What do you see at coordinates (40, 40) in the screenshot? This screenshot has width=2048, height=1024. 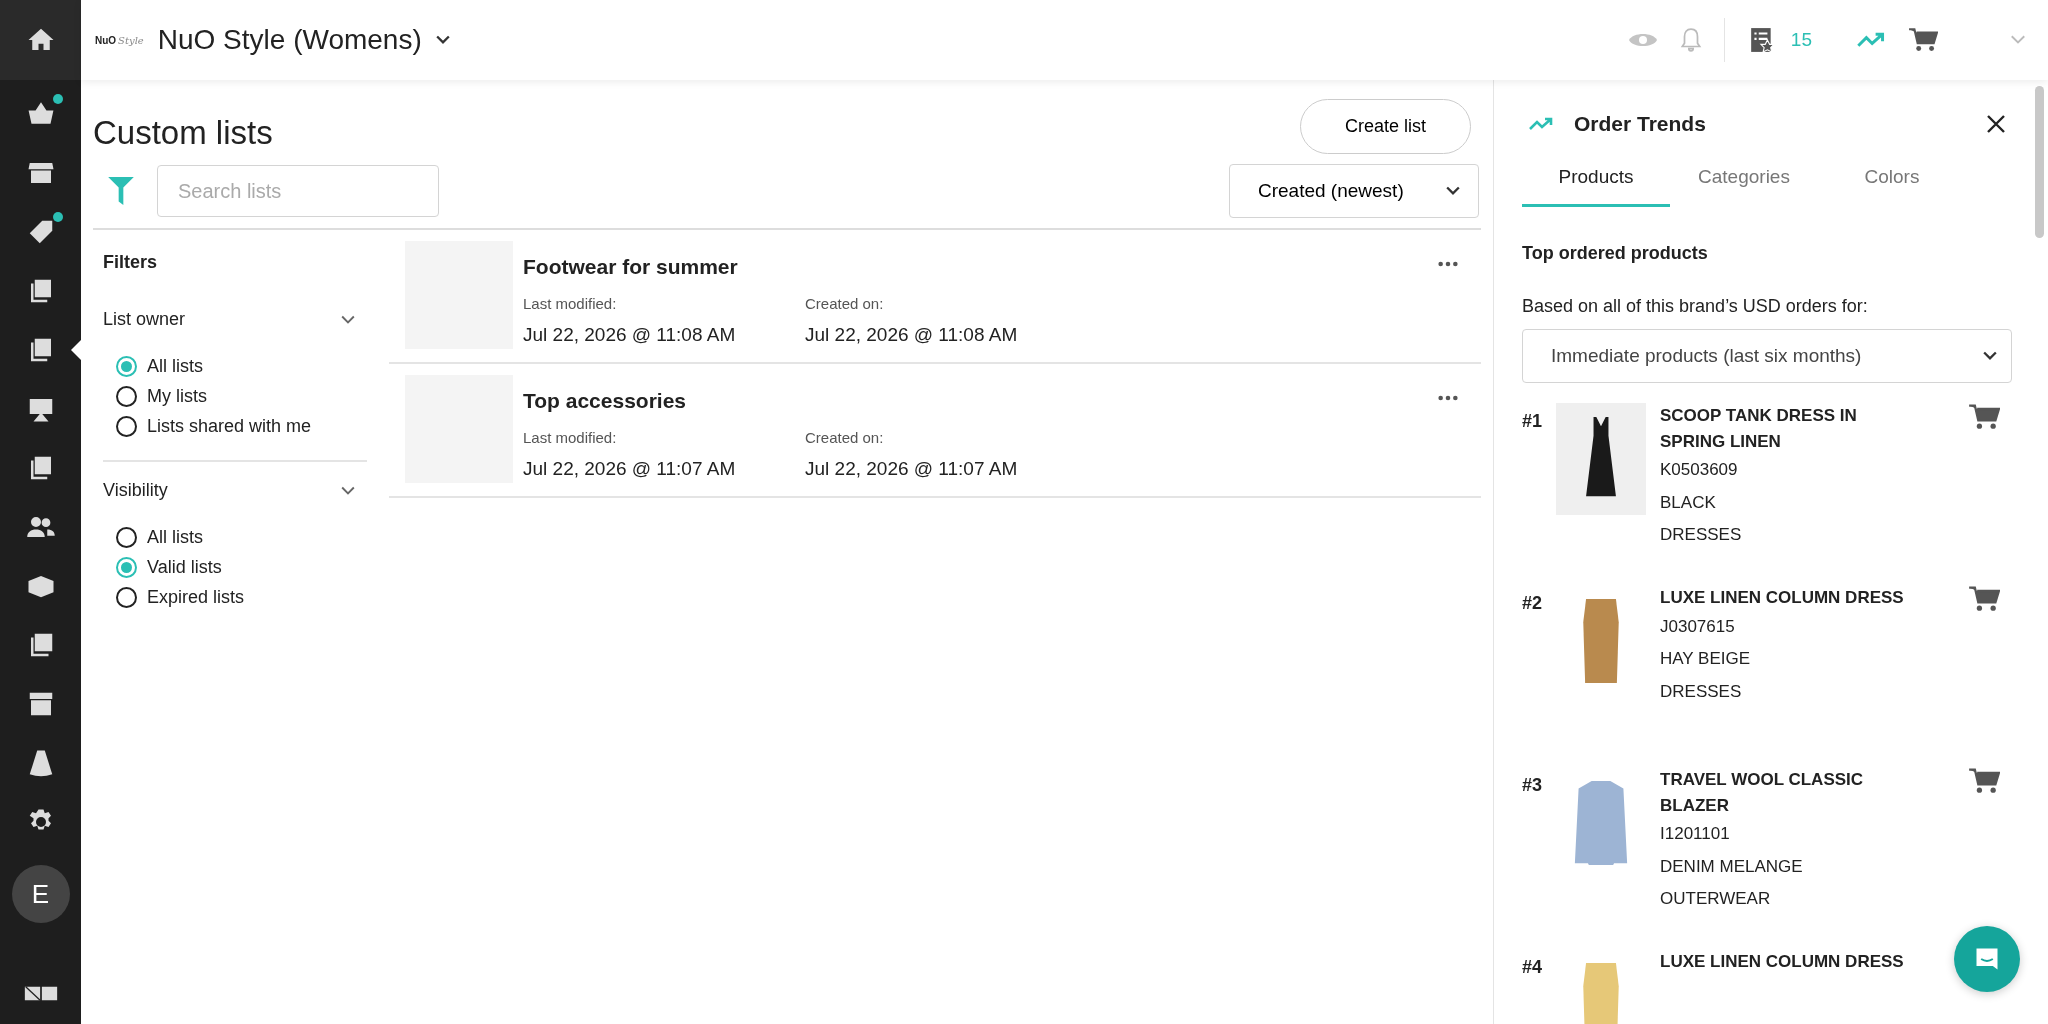 I see `nav-item` at bounding box center [40, 40].